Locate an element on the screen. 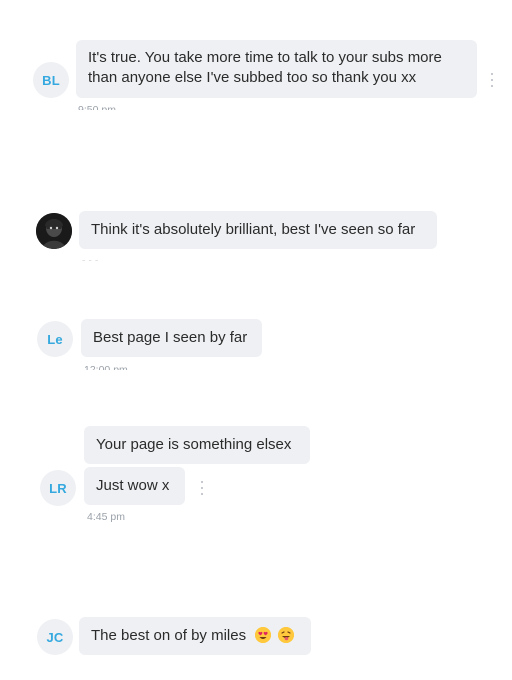  message-bubble: Just wow x is located at coordinates (134, 486).